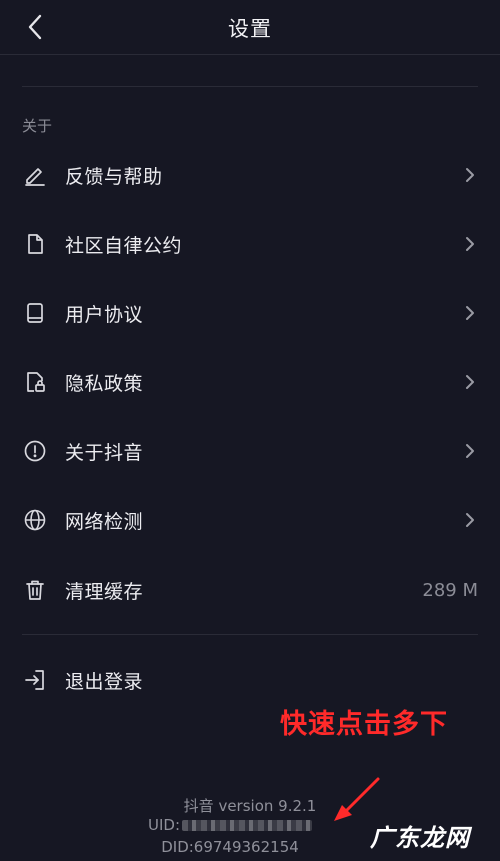 The width and height of the screenshot is (500, 861). I want to click on page-title: 设置, so click(250, 29).